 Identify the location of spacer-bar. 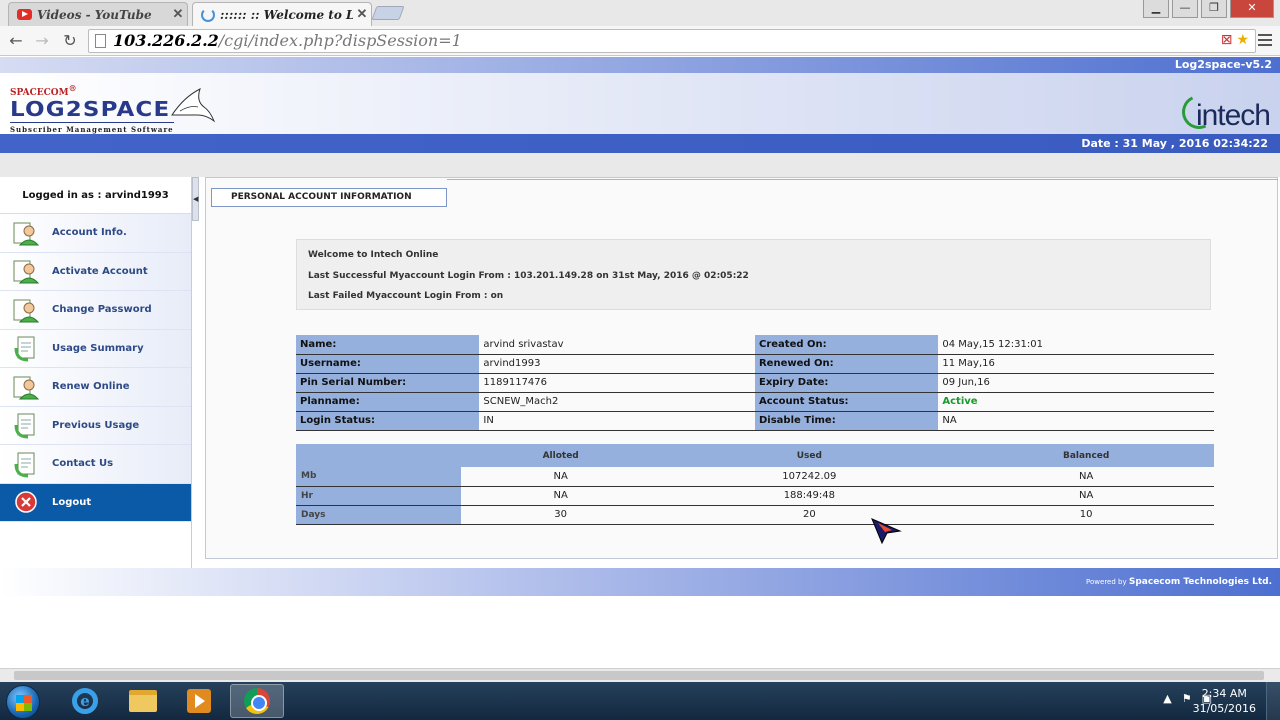
(640, 165).